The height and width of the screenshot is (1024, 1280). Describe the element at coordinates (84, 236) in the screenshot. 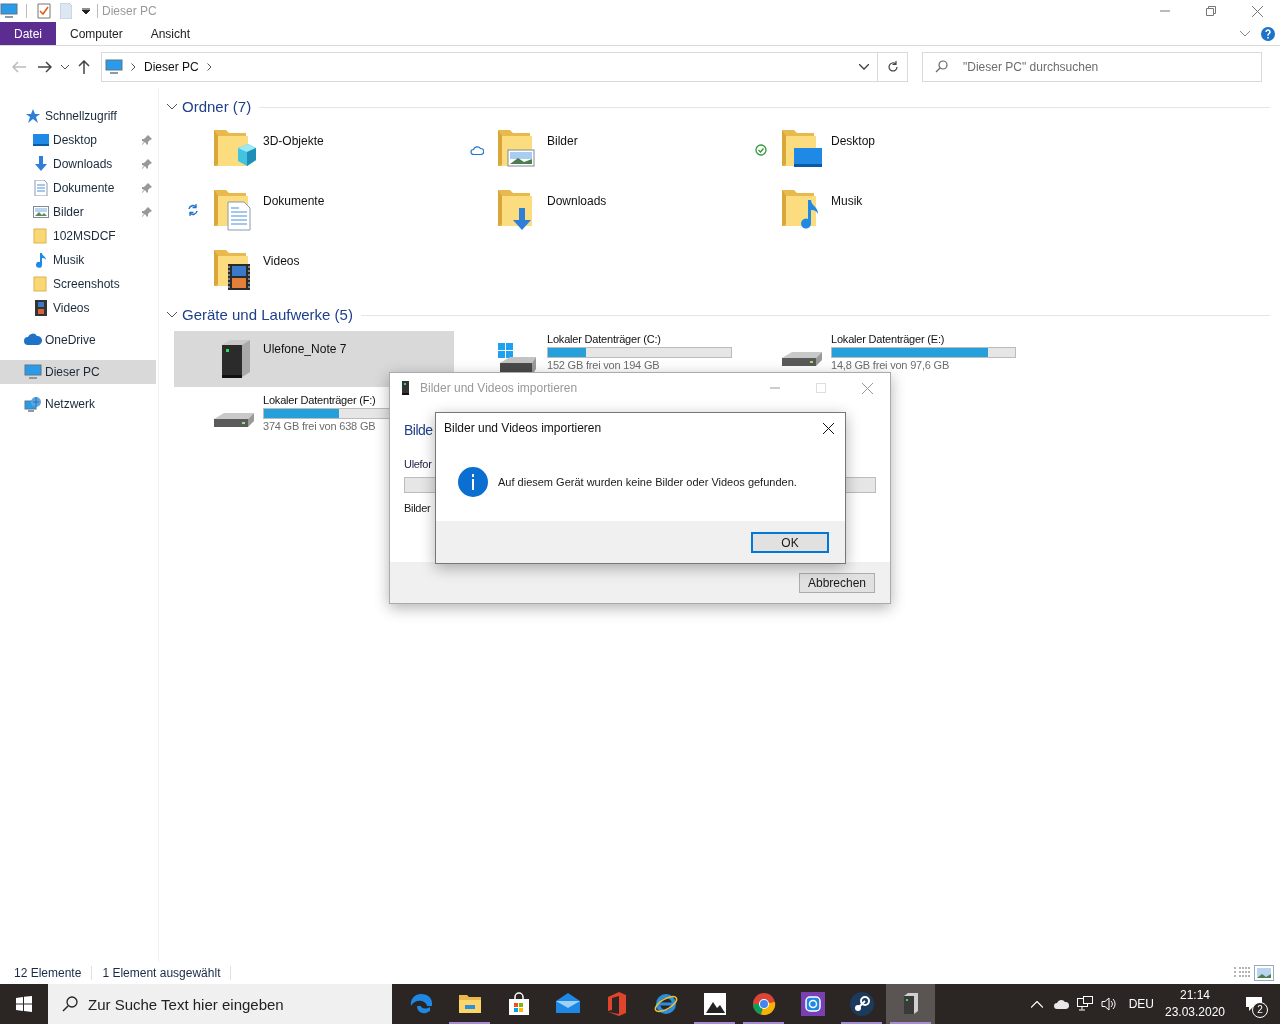

I see `nav-label: 102MSDCF` at that location.